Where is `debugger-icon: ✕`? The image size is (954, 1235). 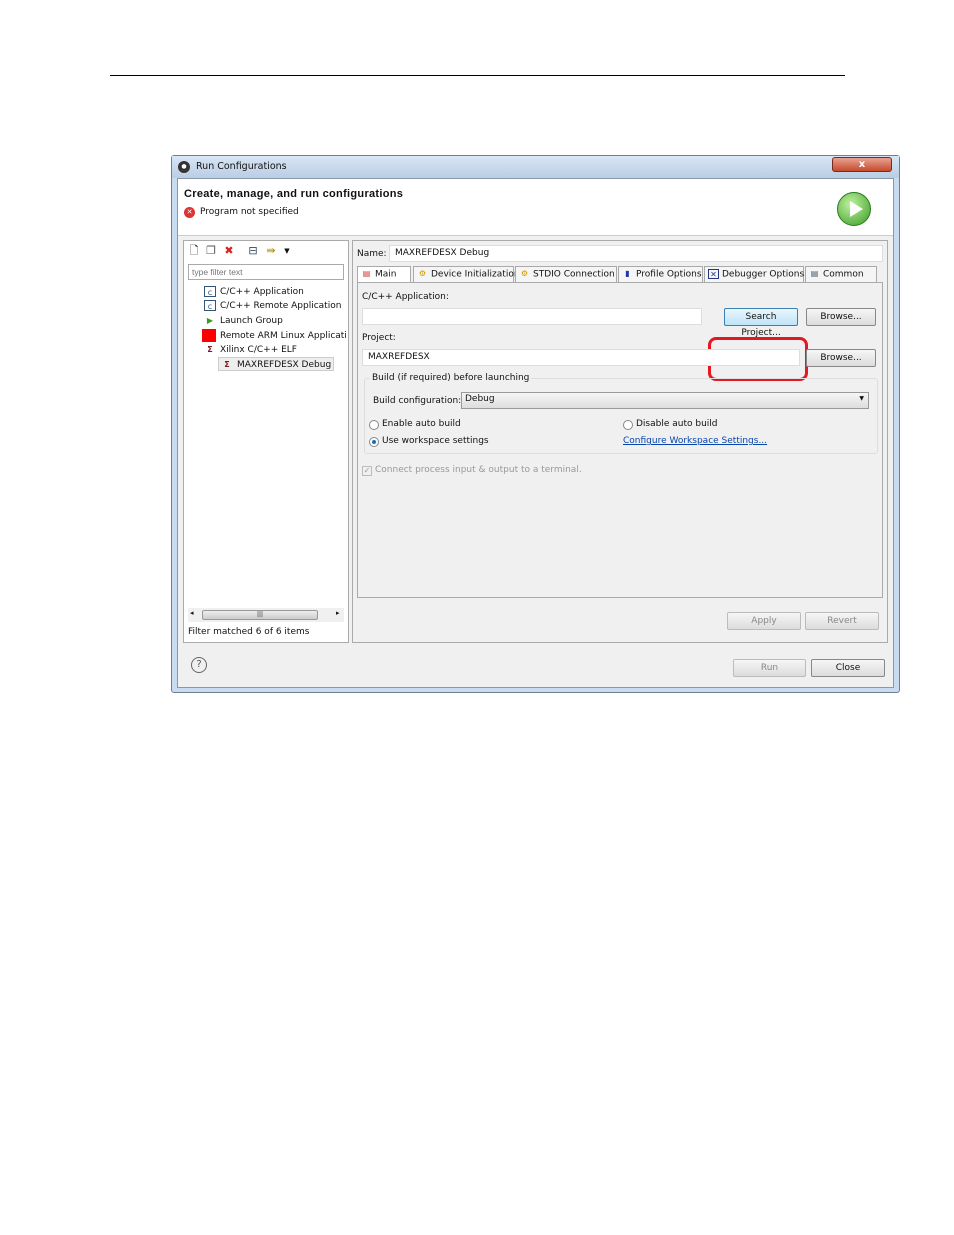 debugger-icon: ✕ is located at coordinates (713, 274).